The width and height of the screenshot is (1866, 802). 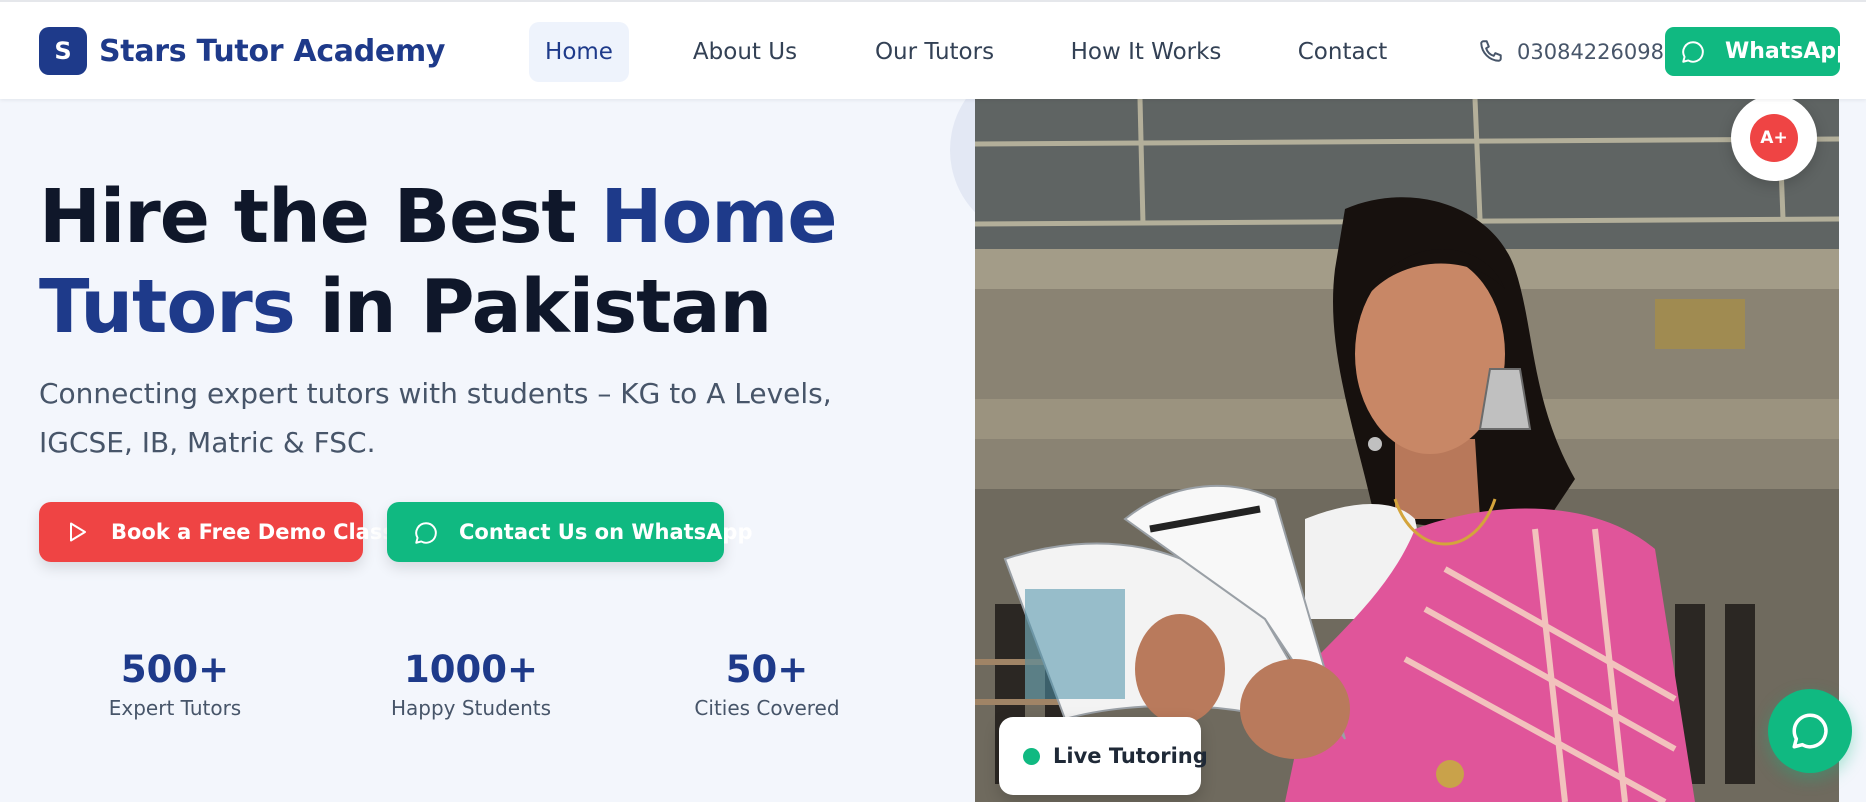 I want to click on stat-expert-tutors: 500+ Expert Tutors, so click(x=175, y=684).